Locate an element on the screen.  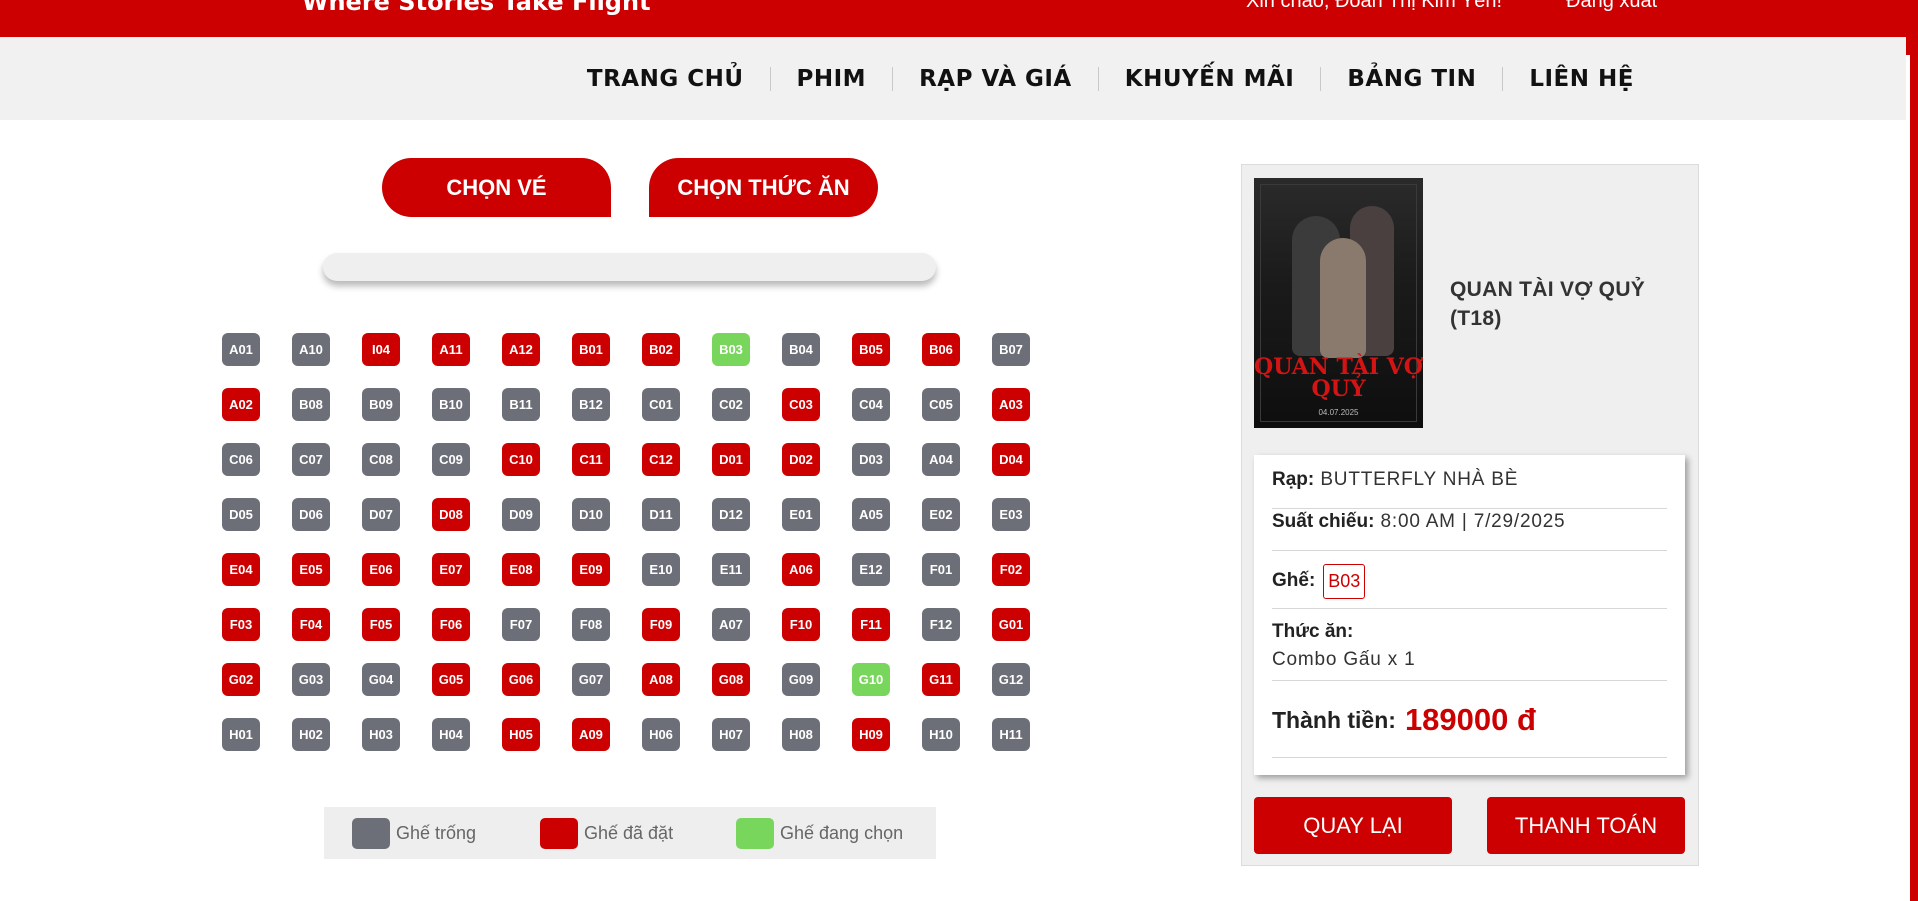
seat-c04: C04 is located at coordinates (871, 404).